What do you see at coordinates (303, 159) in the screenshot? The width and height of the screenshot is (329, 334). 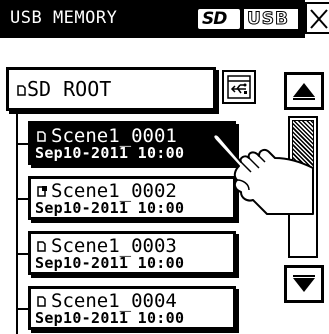 I see `scrollbar-thumb` at bounding box center [303, 159].